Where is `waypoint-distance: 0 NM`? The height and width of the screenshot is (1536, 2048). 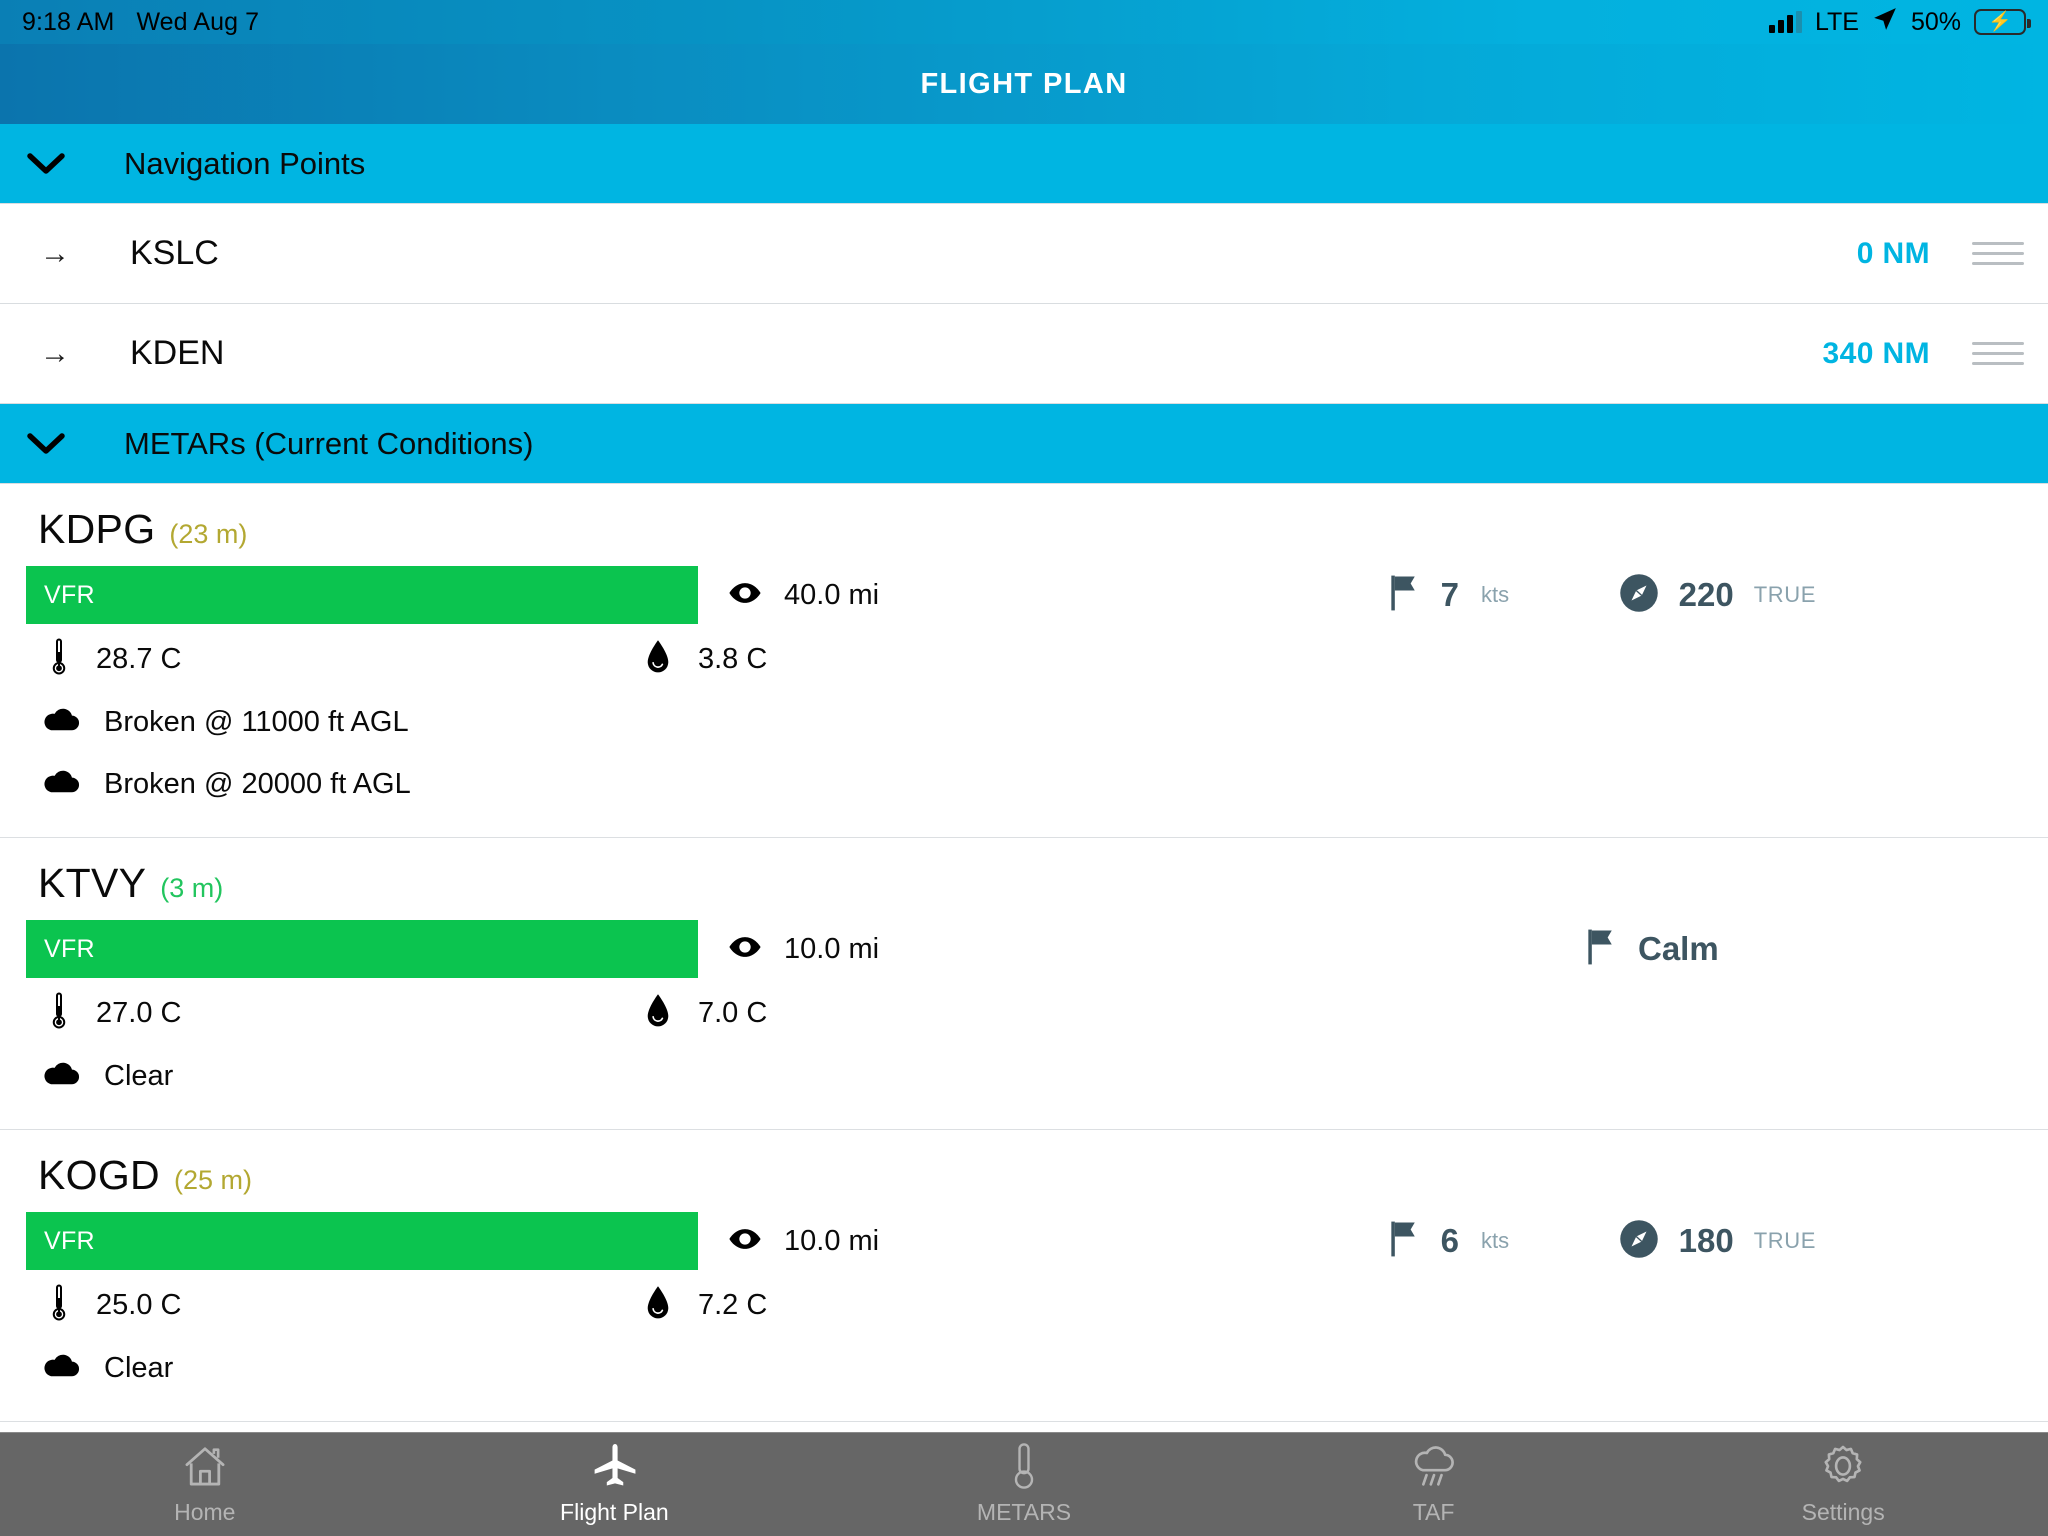 waypoint-distance: 0 NM is located at coordinates (1893, 253).